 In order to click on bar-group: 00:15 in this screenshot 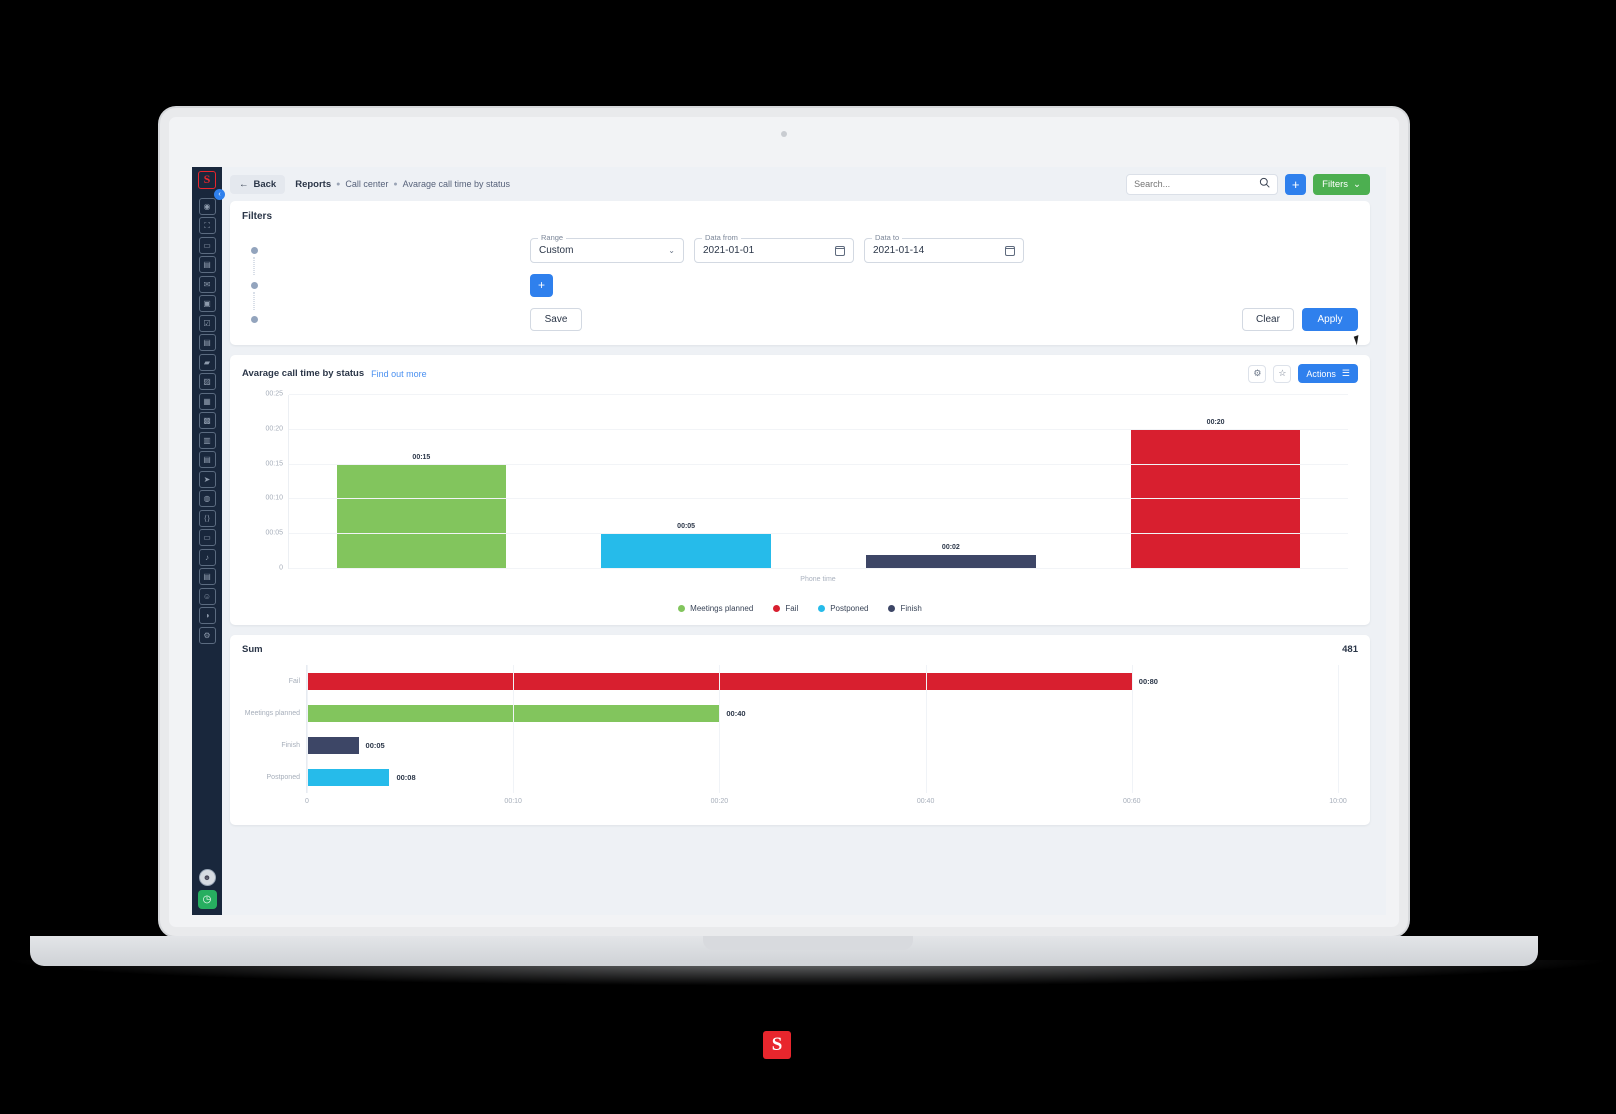, I will do `click(421, 511)`.